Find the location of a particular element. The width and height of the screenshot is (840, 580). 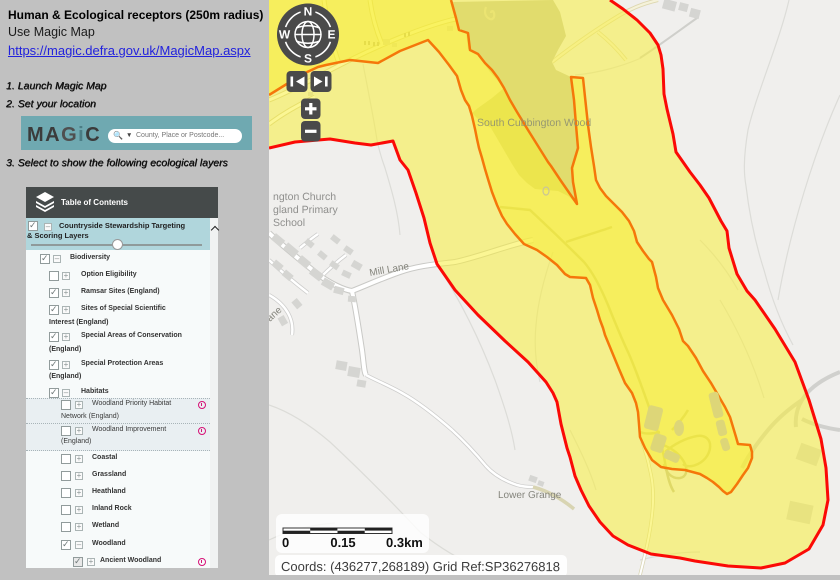

svg-text: South Cubbington Wood is located at coordinates (534, 123).